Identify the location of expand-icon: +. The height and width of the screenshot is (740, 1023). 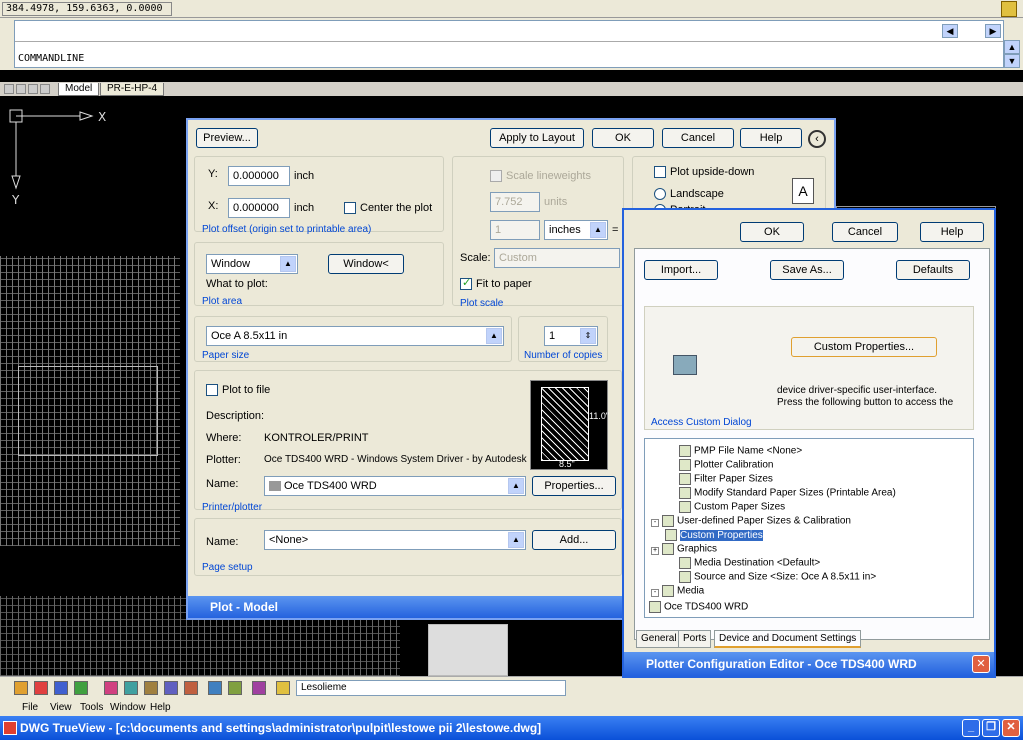
(655, 550).